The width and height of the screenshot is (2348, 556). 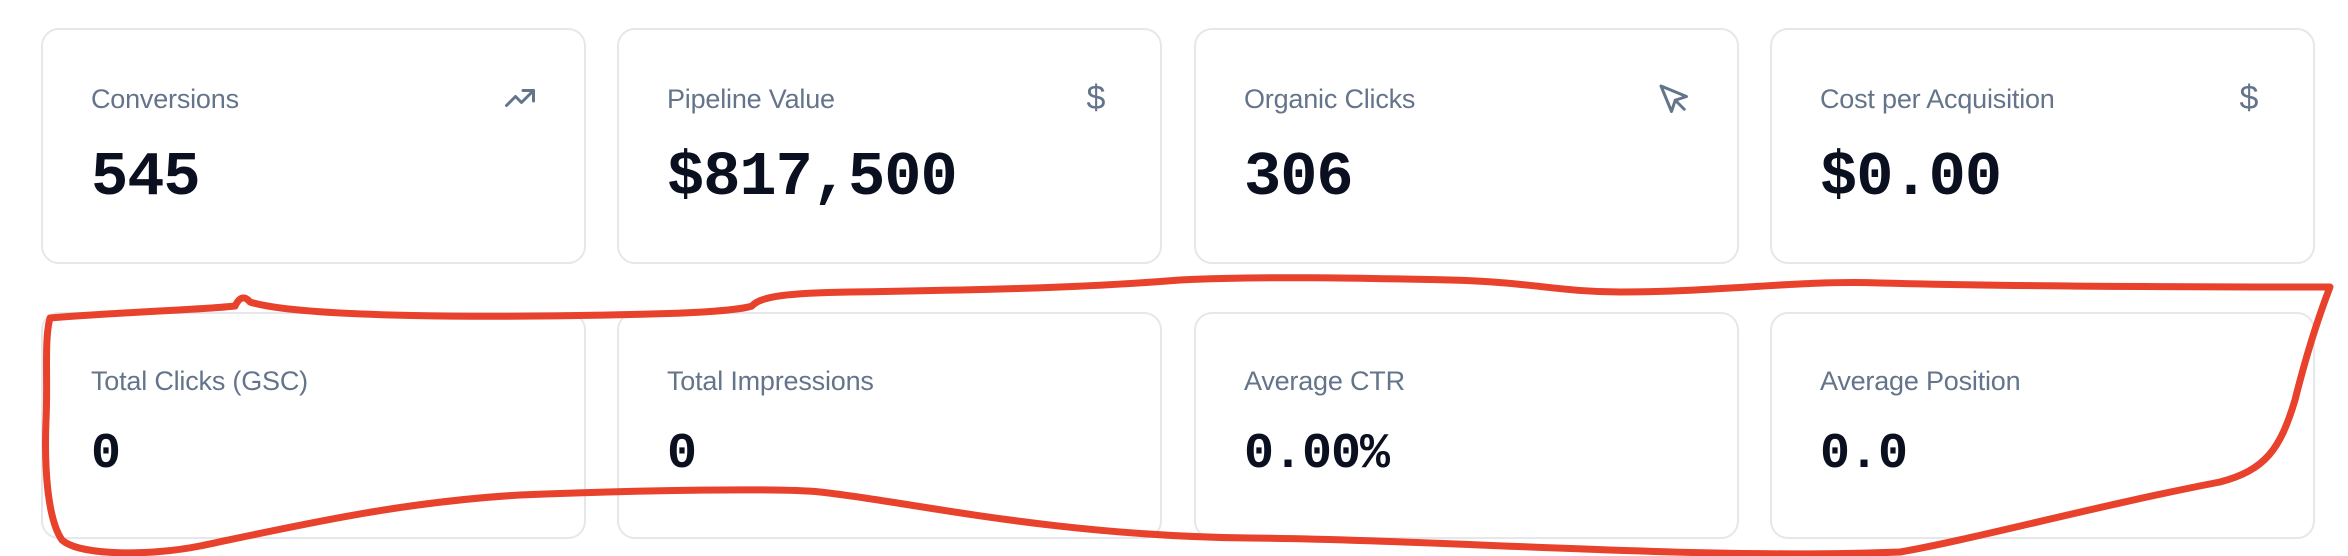 I want to click on metric-card-pipeline-value: Pipeline Value $ $817,500, so click(x=889, y=146).